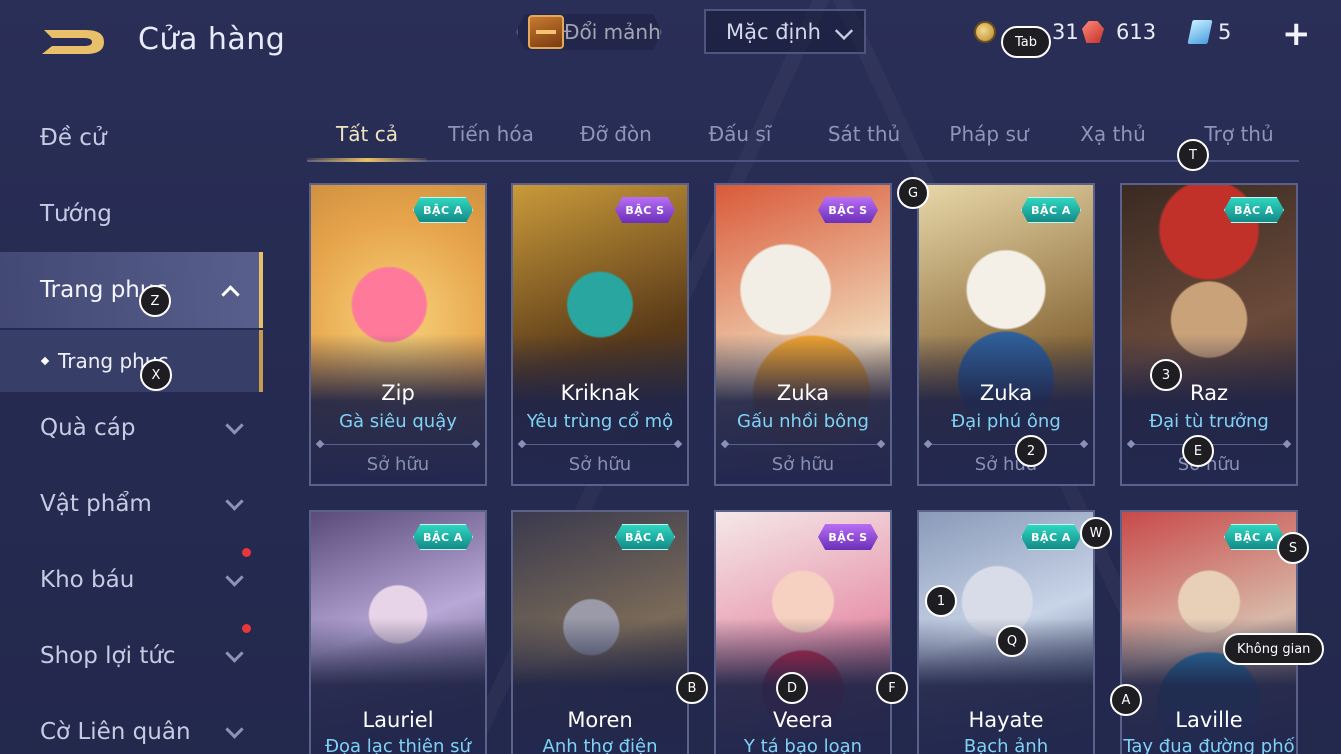 The image size is (1341, 754). I want to click on sort-dropdown: Mặc định, so click(785, 31).